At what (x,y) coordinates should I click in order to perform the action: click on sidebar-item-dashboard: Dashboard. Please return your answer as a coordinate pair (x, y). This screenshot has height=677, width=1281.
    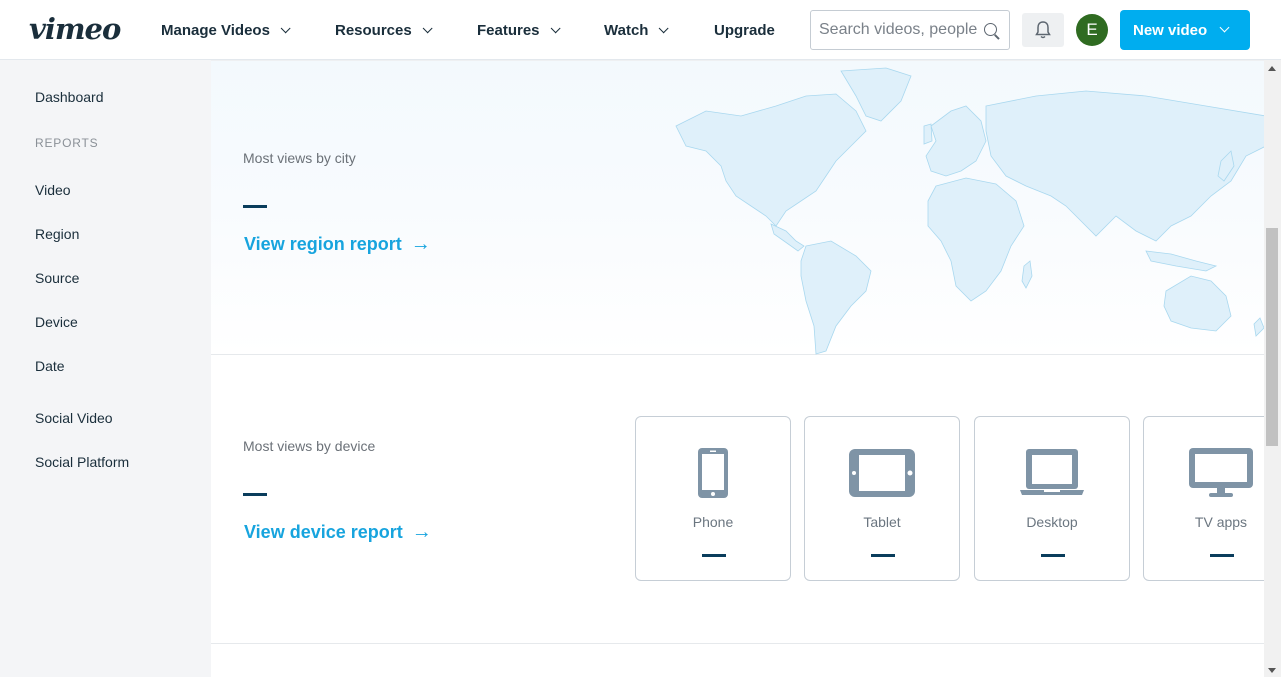
    Looking at the image, I should click on (69, 97).